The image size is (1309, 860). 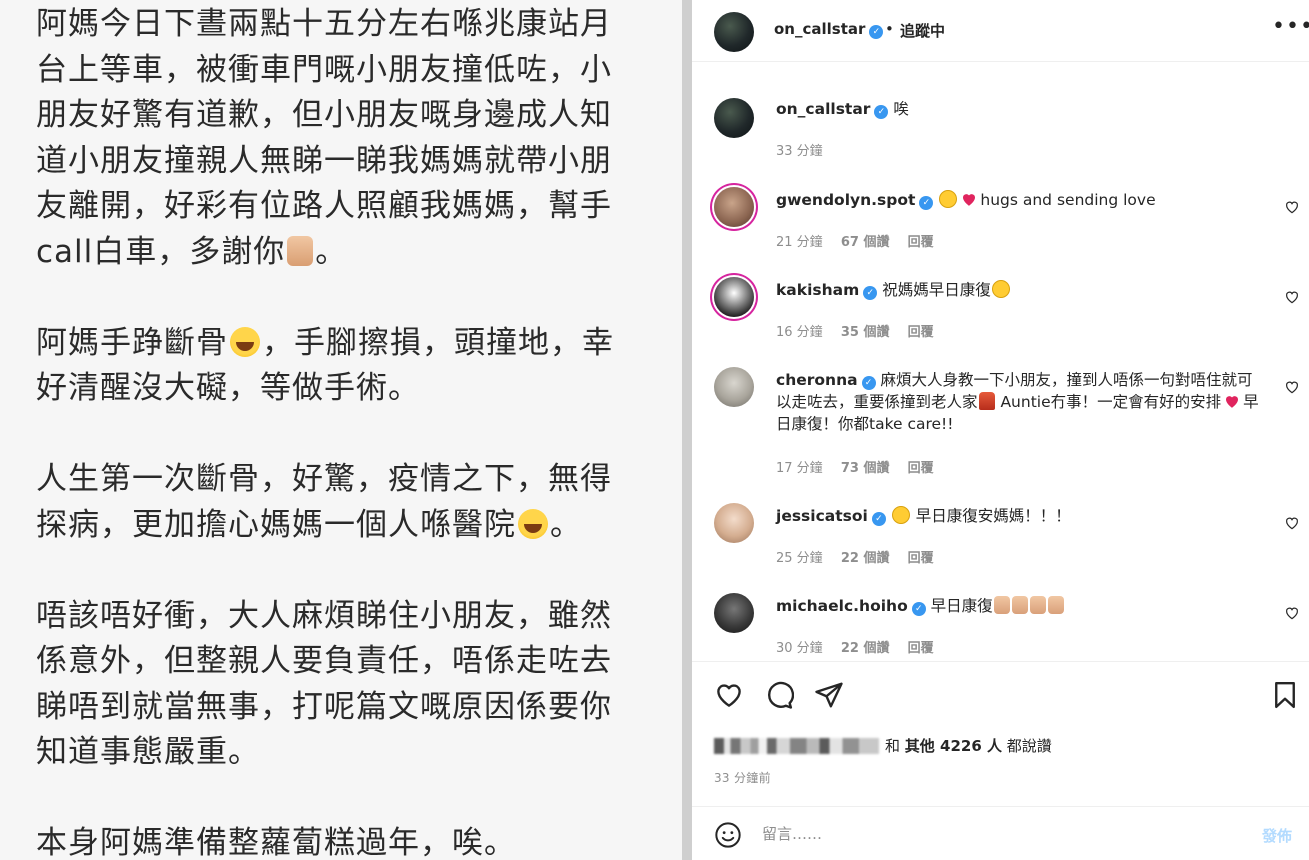 I want to click on comment-body: michaelc.hoiho ✓ 早日康復, so click(x=1021, y=606).